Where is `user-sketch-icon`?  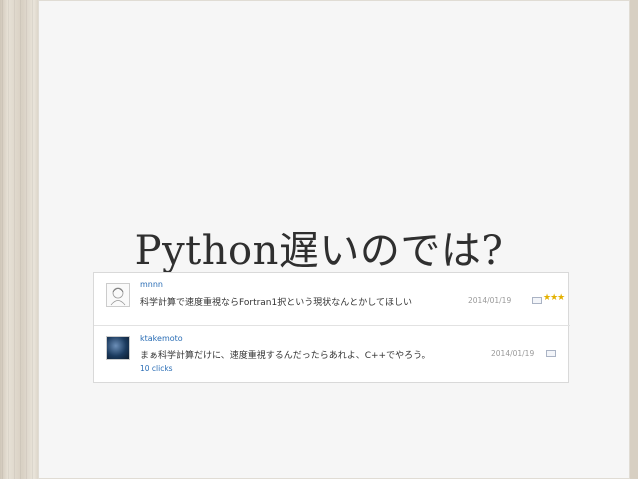
user-sketch-icon is located at coordinates (118, 296).